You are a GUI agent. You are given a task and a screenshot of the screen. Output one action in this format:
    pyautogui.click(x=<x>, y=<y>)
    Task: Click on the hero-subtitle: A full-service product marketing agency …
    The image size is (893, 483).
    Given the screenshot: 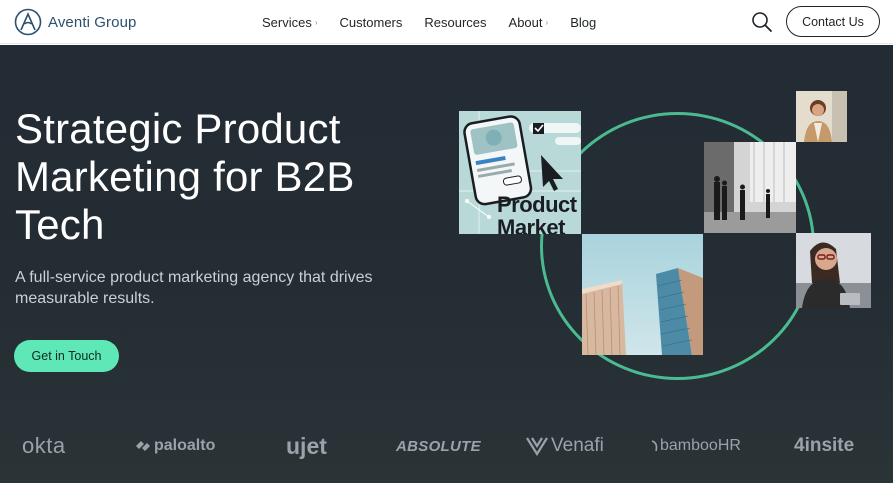 What is the action you would take?
    pyautogui.click(x=194, y=288)
    